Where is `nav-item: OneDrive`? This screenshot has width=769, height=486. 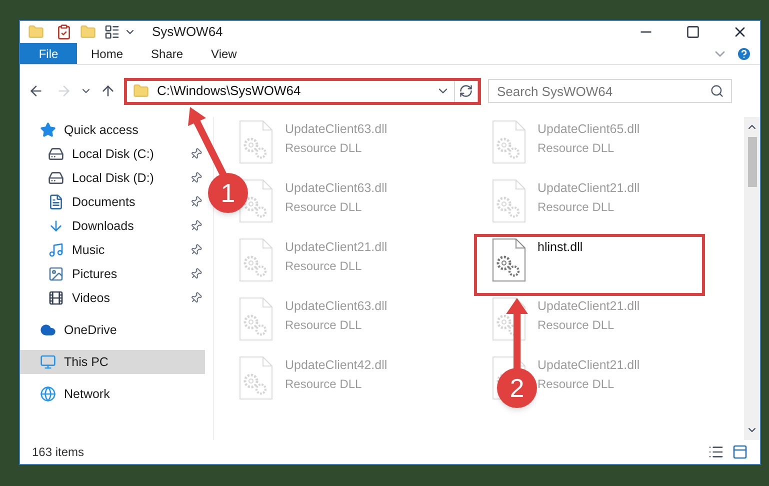
nav-item: OneDrive is located at coordinates (112, 330).